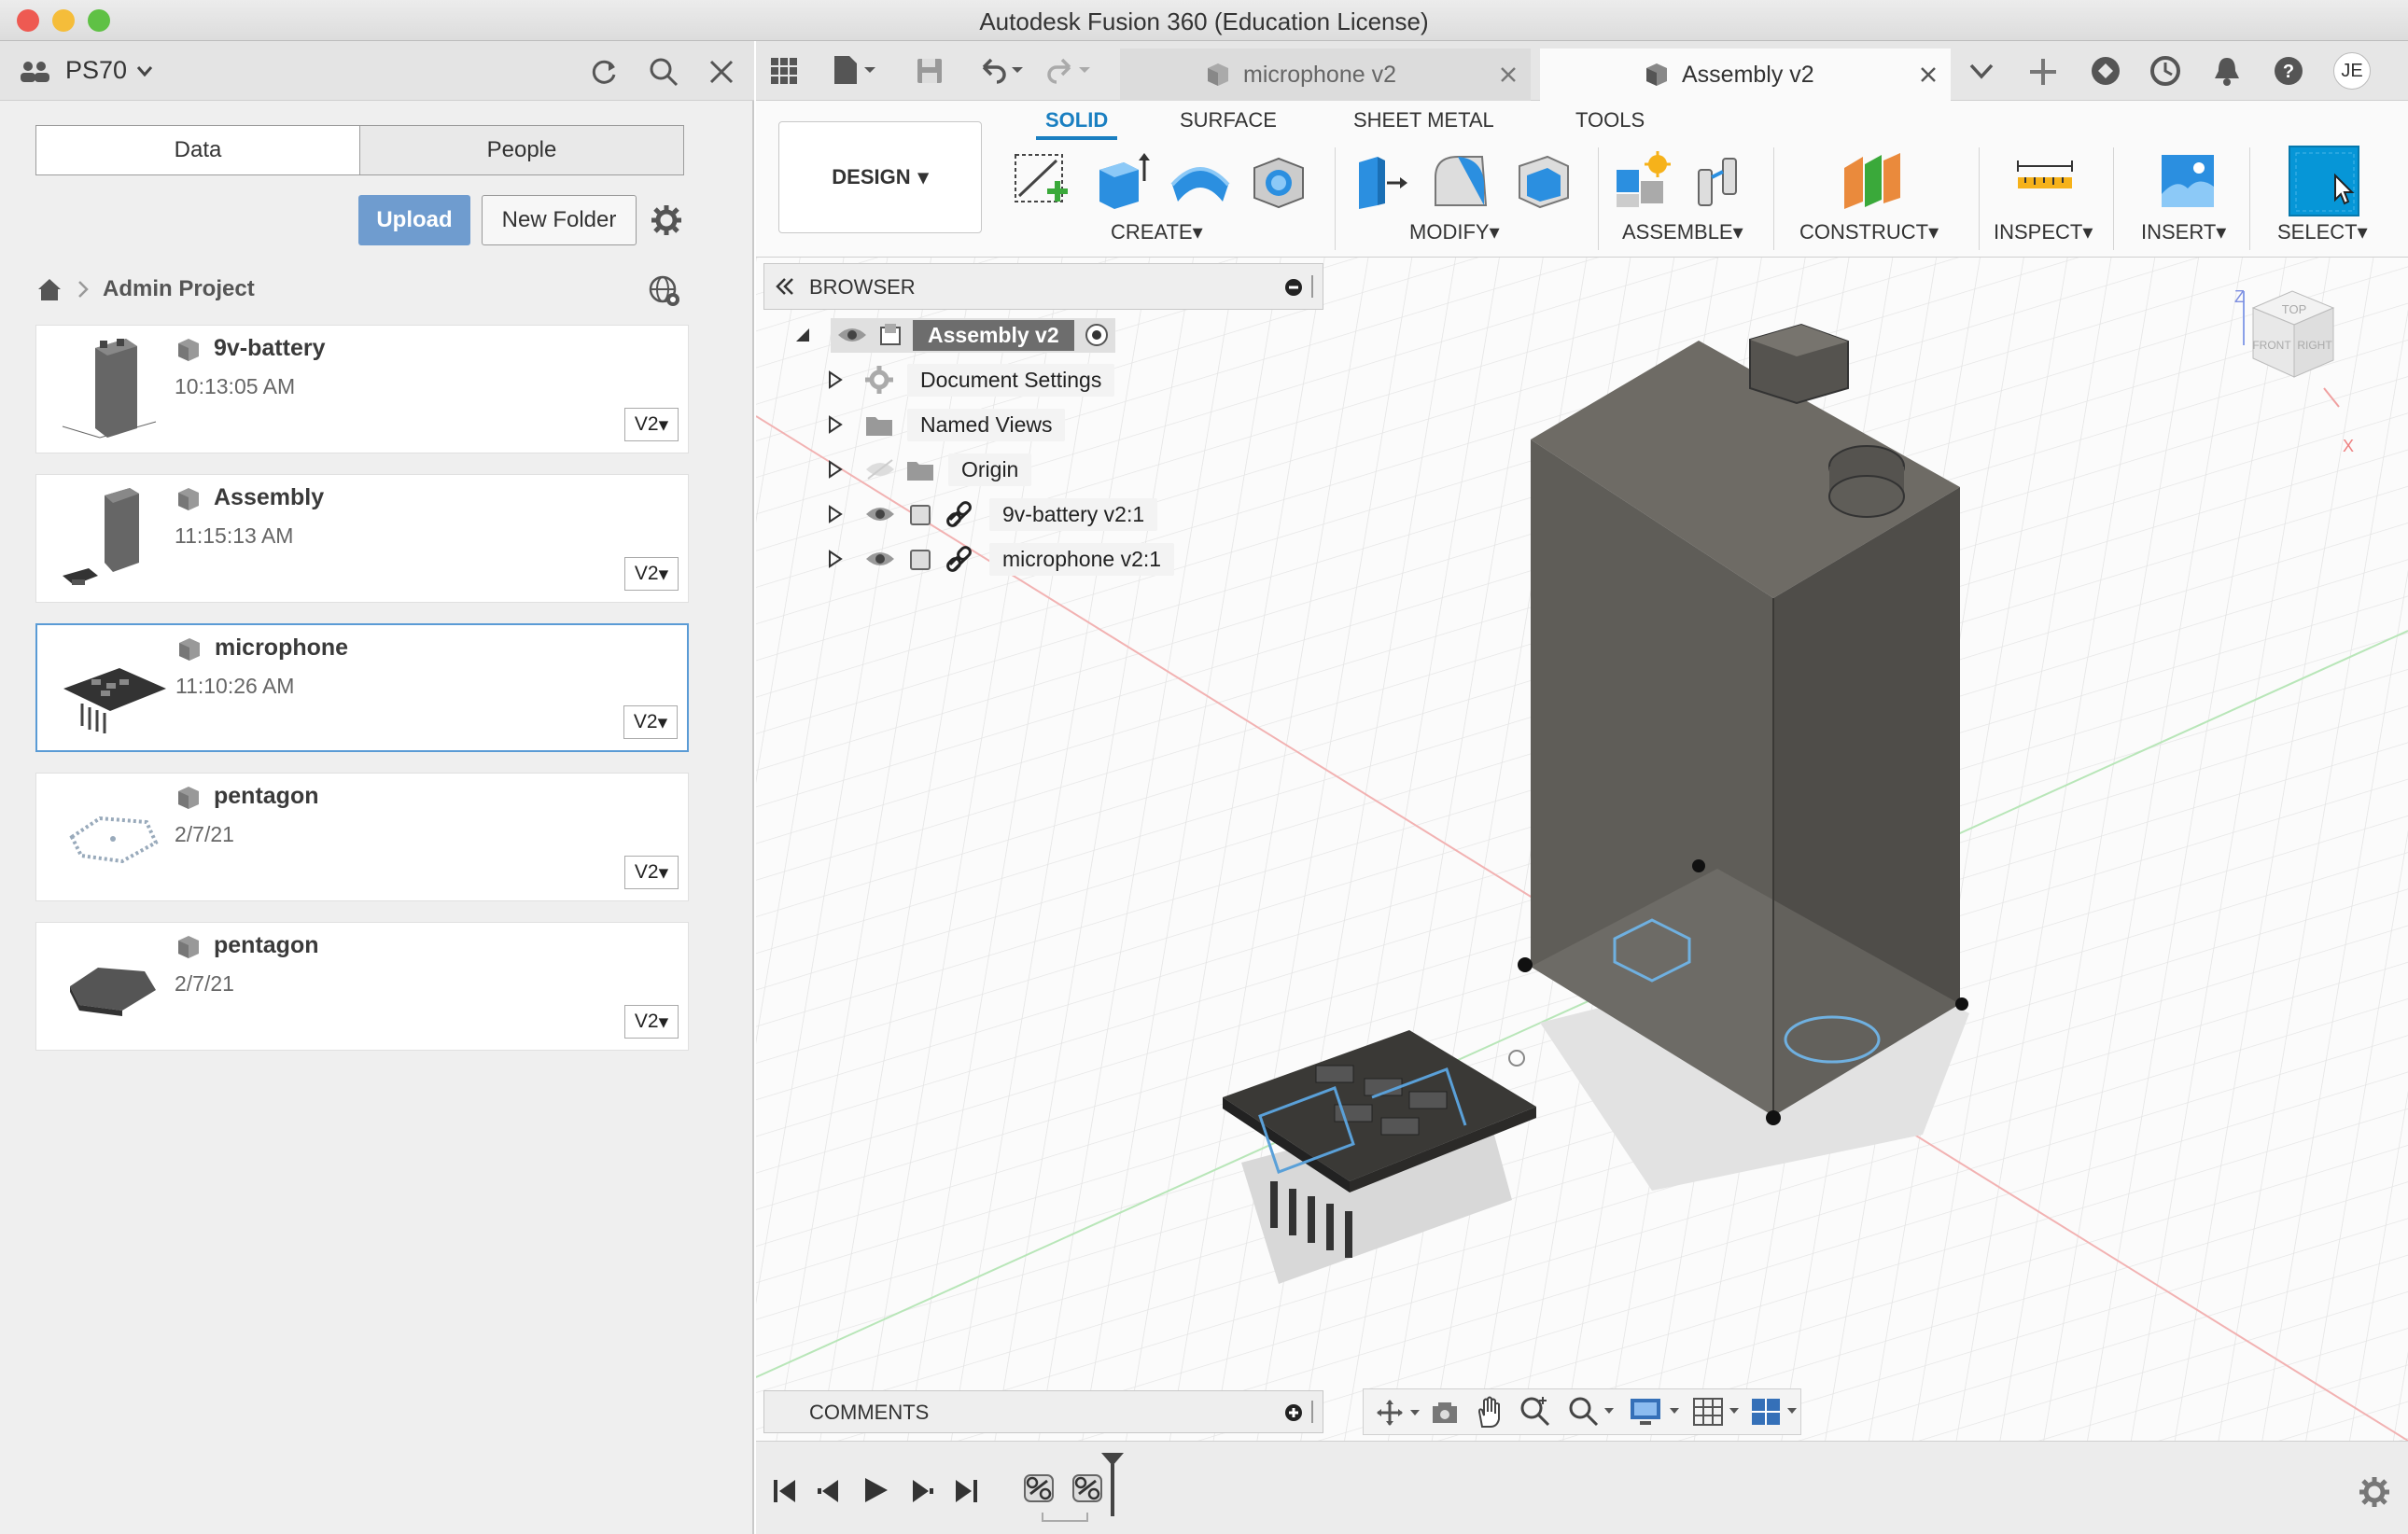 The image size is (2408, 1534). Describe the element at coordinates (1325, 75) in the screenshot. I see `tab-microphone-v2: microphone v2` at that location.